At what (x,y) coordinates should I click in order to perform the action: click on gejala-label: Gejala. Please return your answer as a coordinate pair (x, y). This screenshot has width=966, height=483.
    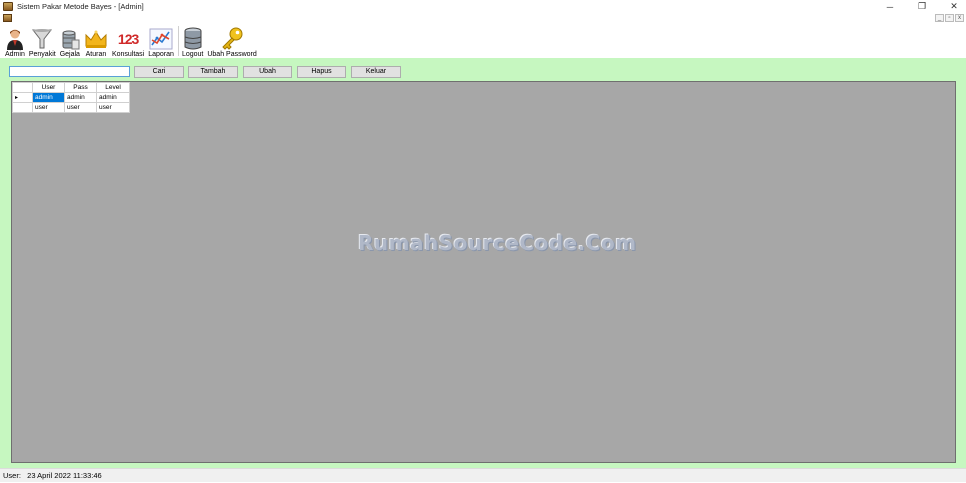
    Looking at the image, I should click on (69, 54).